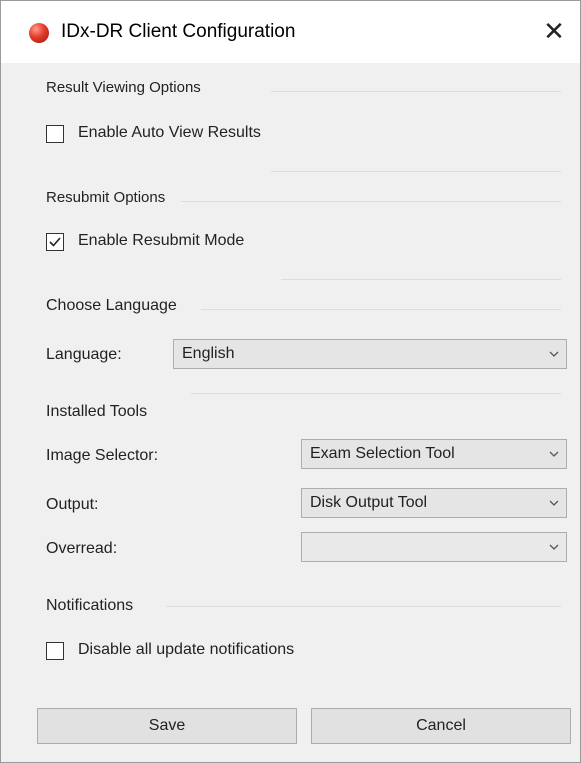 This screenshot has width=581, height=763. What do you see at coordinates (102, 455) in the screenshot?
I see `image-selector-label: Image Selector:` at bounding box center [102, 455].